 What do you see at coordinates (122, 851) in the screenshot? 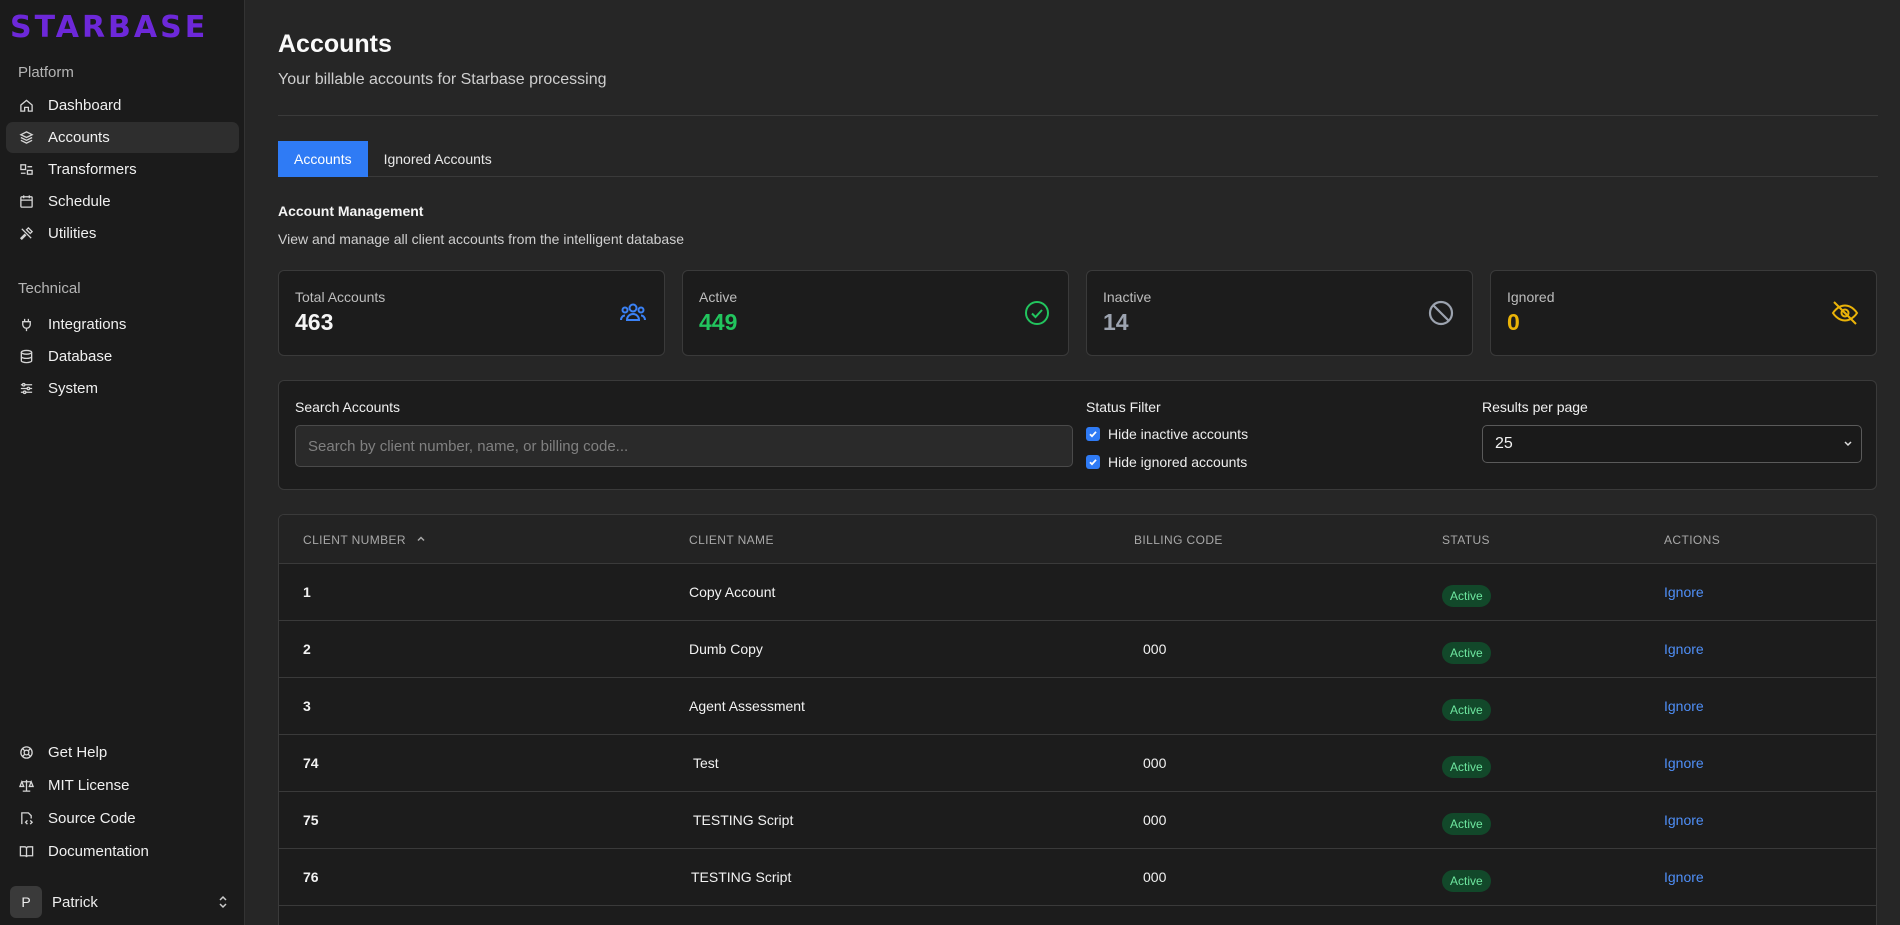
I see `sidebar-item-documentation: Documentation` at bounding box center [122, 851].